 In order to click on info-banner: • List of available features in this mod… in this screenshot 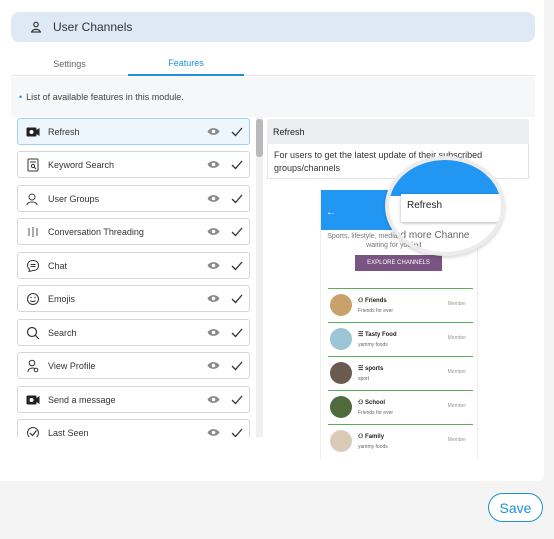, I will do `click(273, 97)`.